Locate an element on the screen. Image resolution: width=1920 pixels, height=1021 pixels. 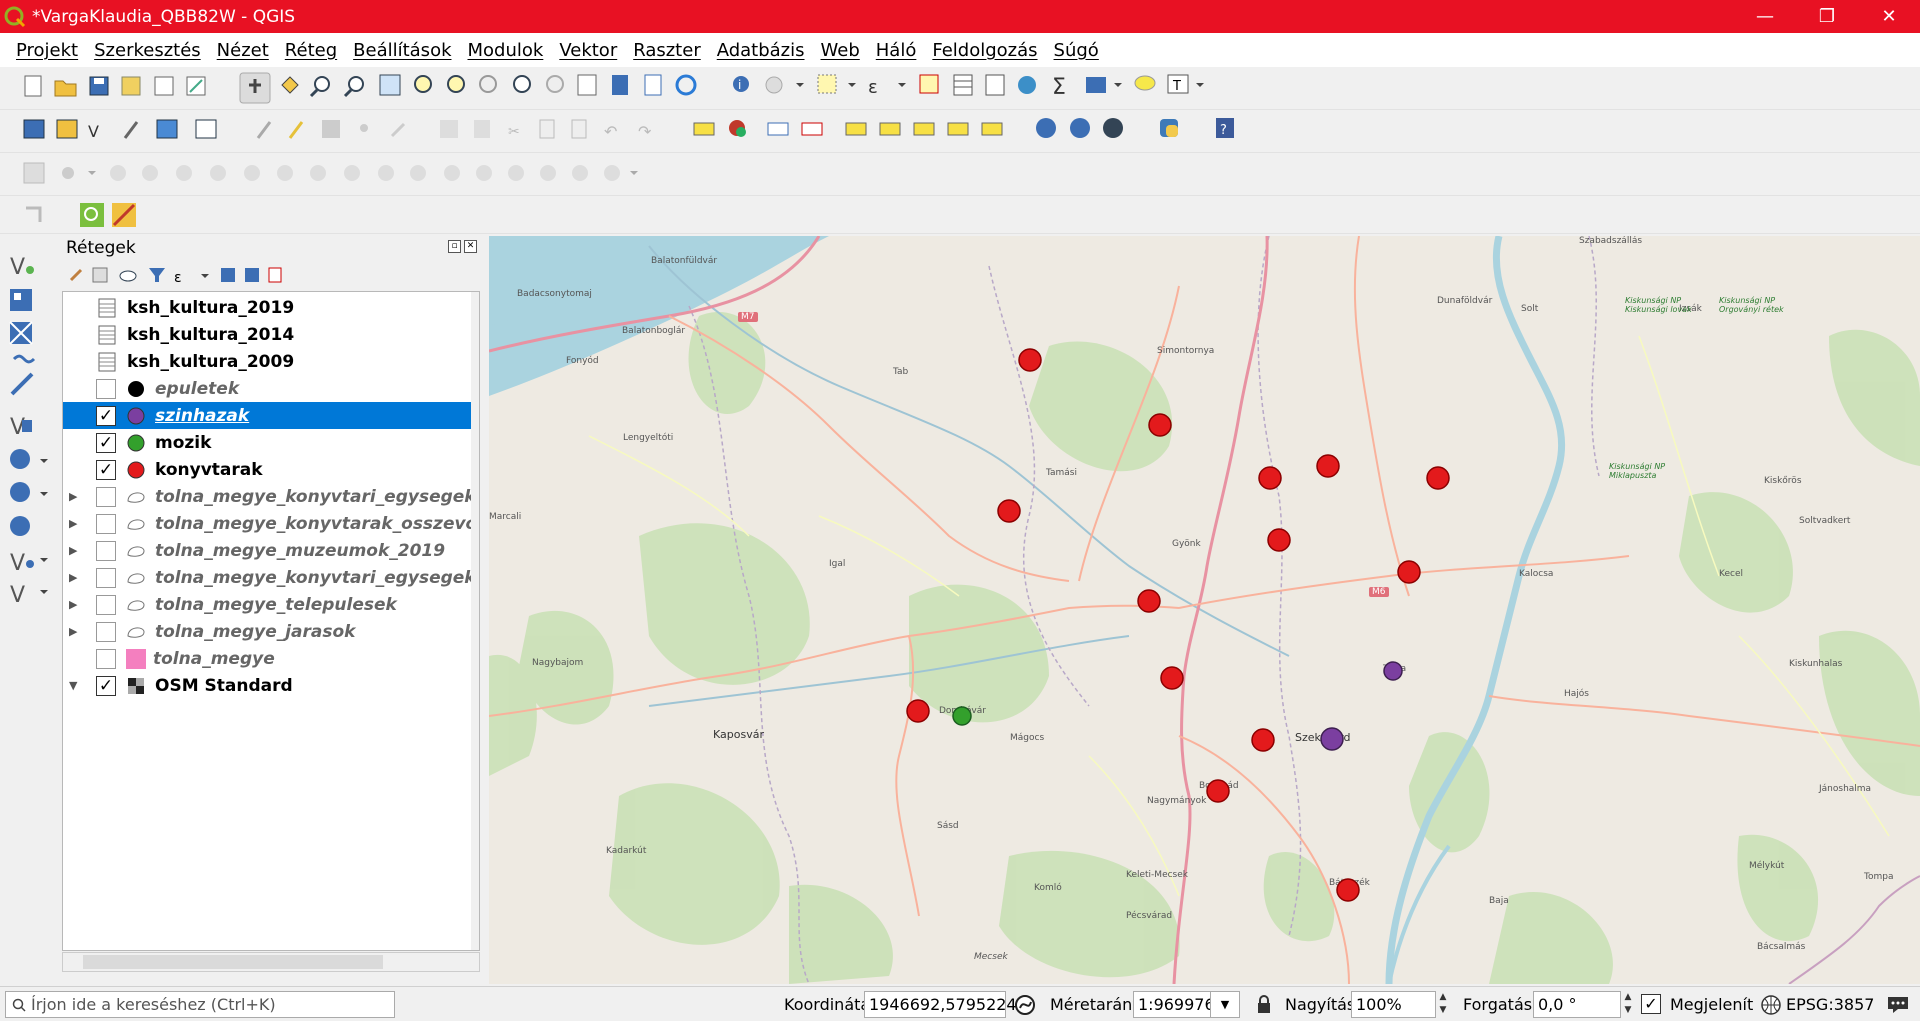
menu-sugo: Súgó is located at coordinates (1076, 50).